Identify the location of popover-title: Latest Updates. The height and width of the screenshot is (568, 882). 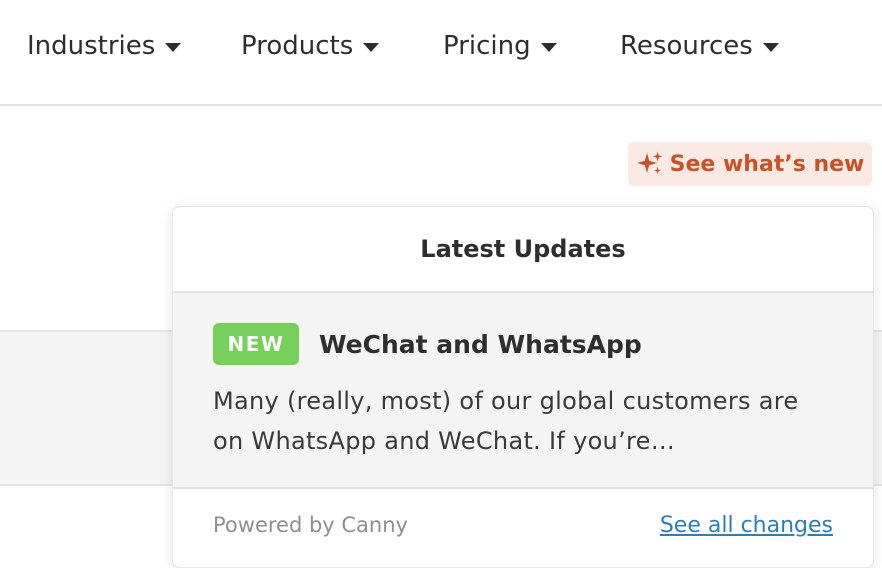
(523, 250).